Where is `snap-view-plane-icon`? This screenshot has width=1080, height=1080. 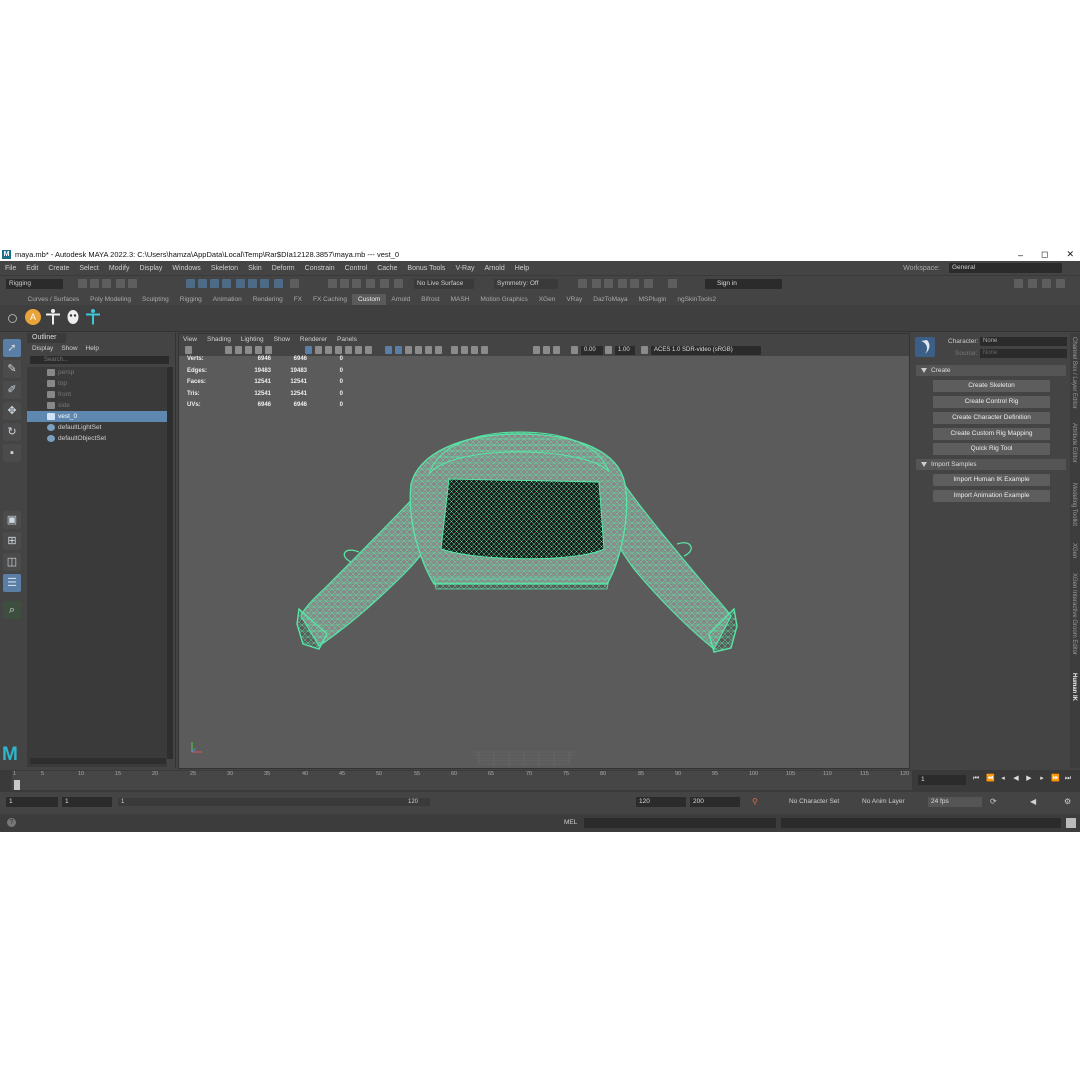
snap-view-plane-icon is located at coordinates (370, 283).